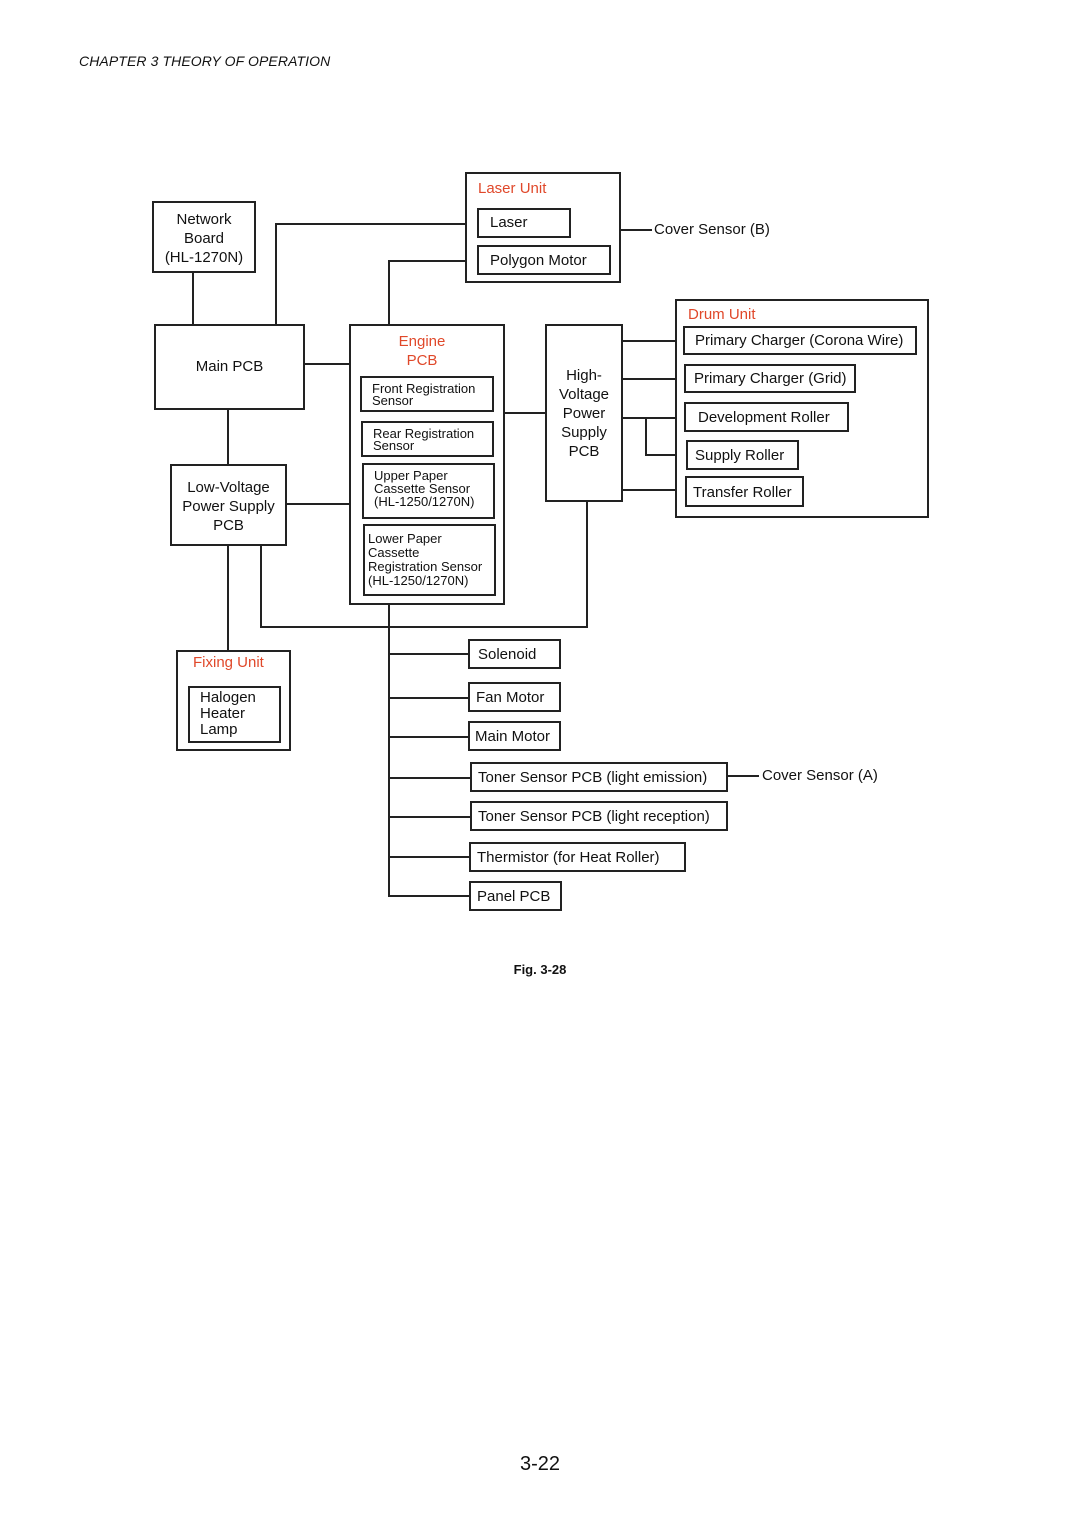  Describe the element at coordinates (427, 439) in the screenshot. I see `rear-registration-sensor-block: Rear Registration Sensor` at that location.